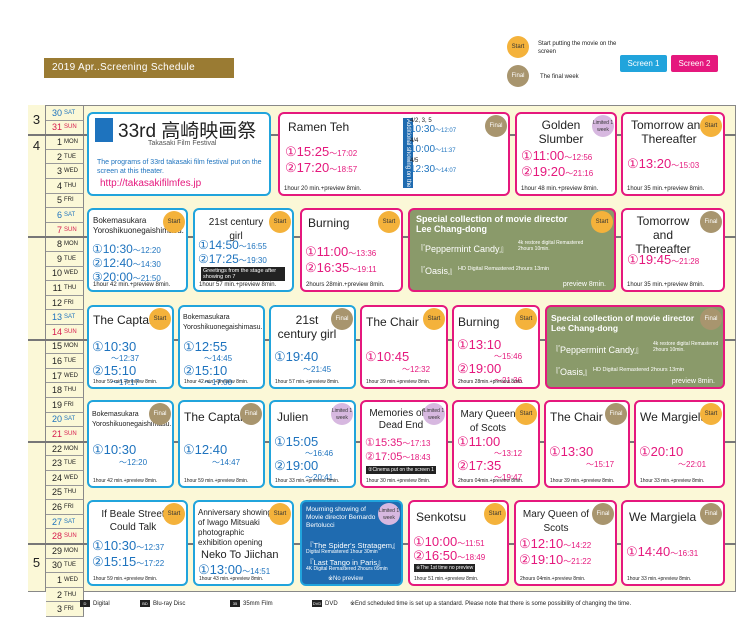  I want to click on day-row: 2 THU, so click(65, 595).